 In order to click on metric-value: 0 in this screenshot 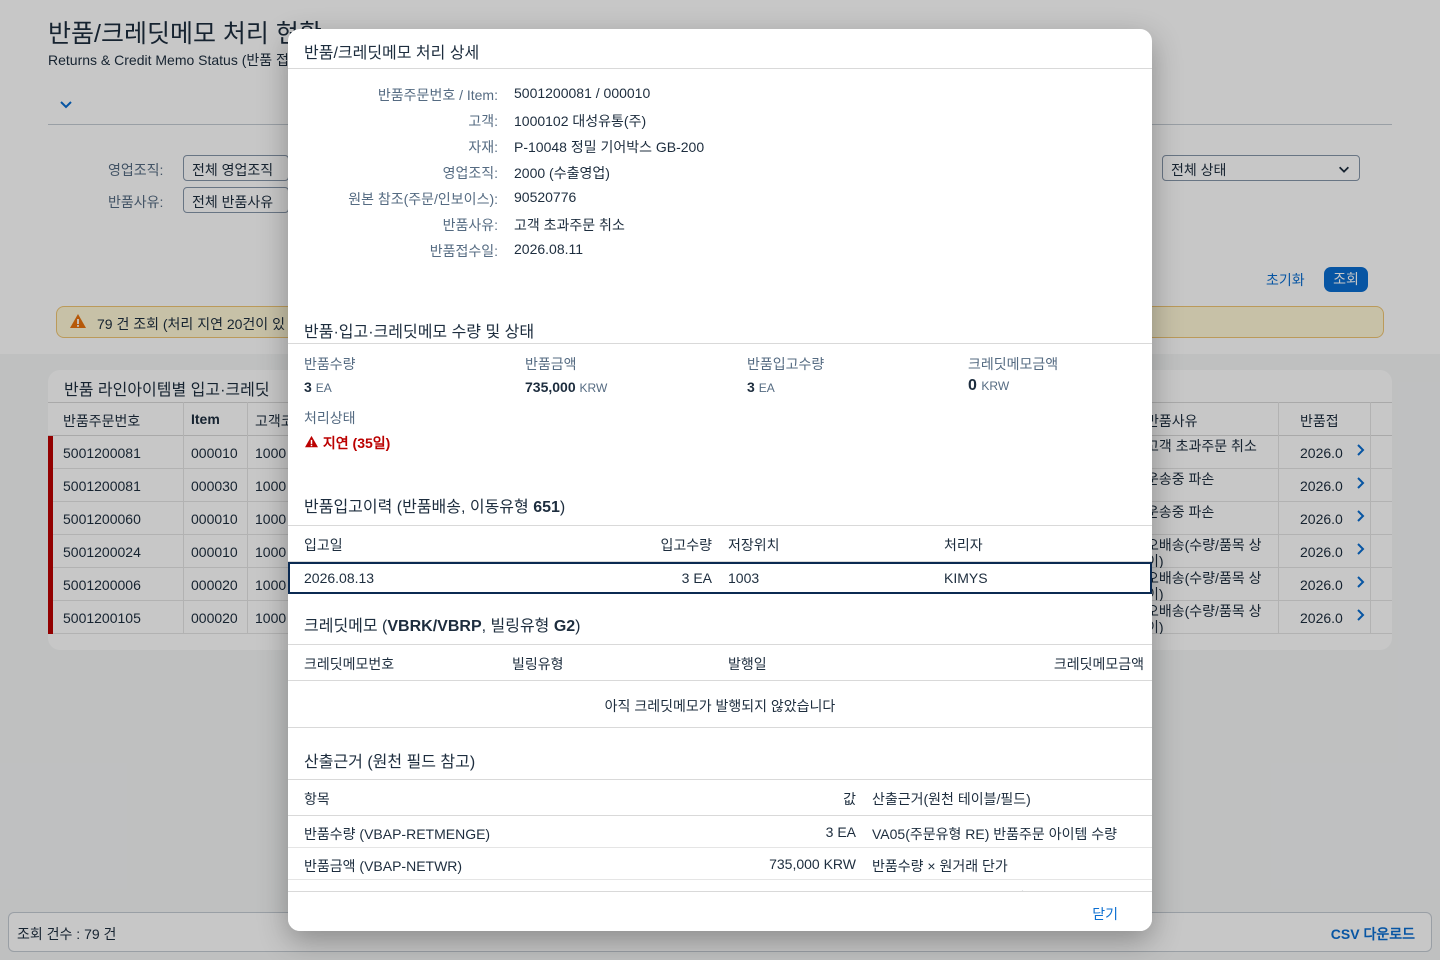, I will do `click(972, 385)`.